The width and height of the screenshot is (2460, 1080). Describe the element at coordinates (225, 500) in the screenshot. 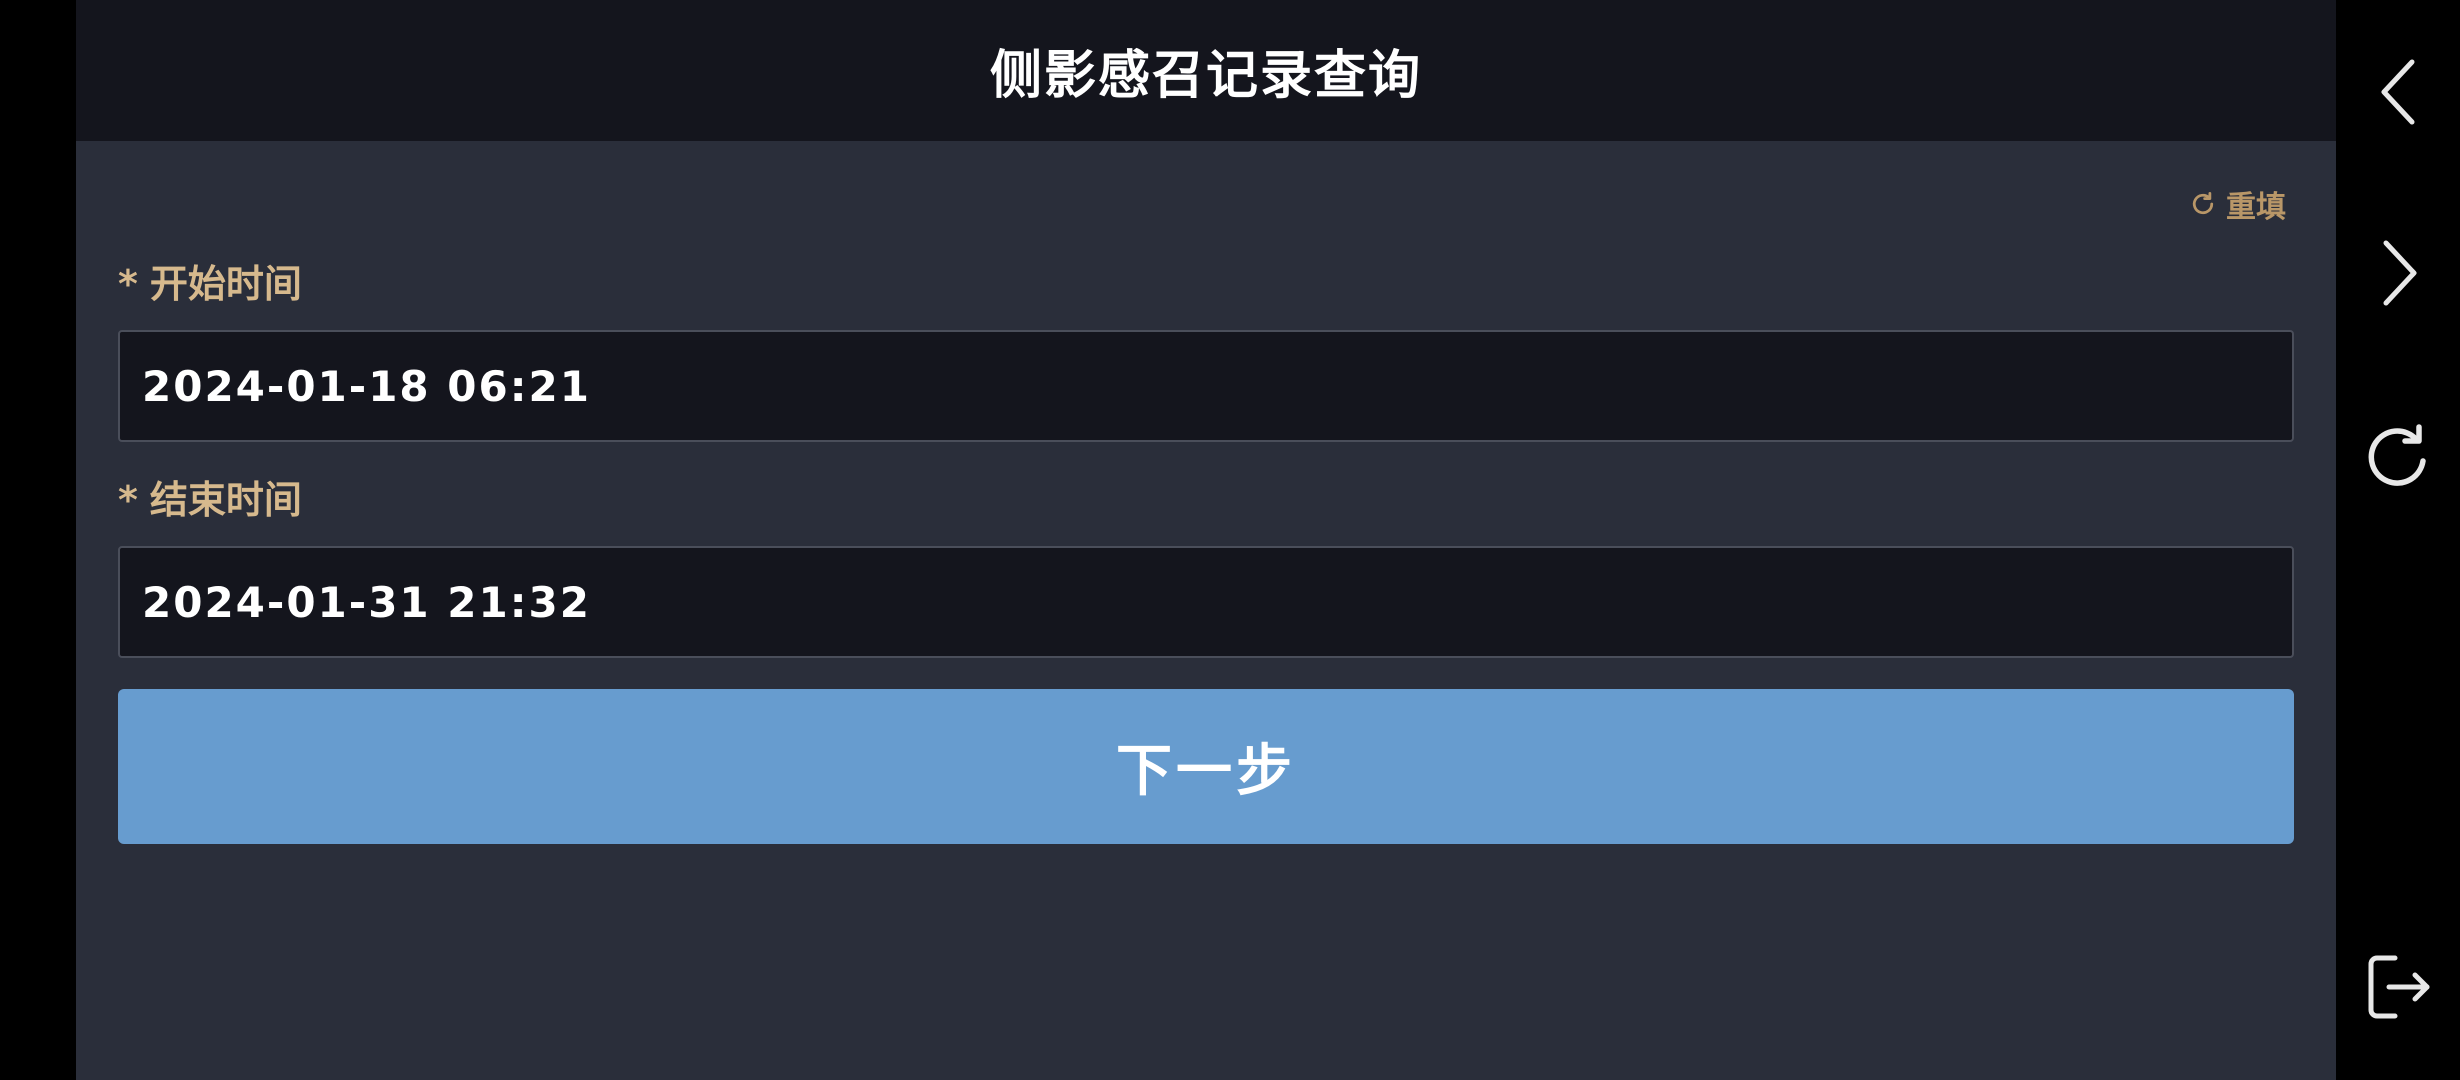

I see `end-time-label-text: 结束时间` at that location.